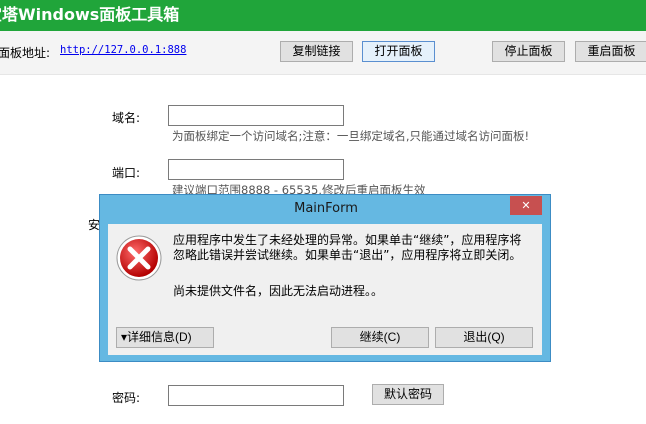  I want to click on dialog-title: MainForm, so click(326, 208).